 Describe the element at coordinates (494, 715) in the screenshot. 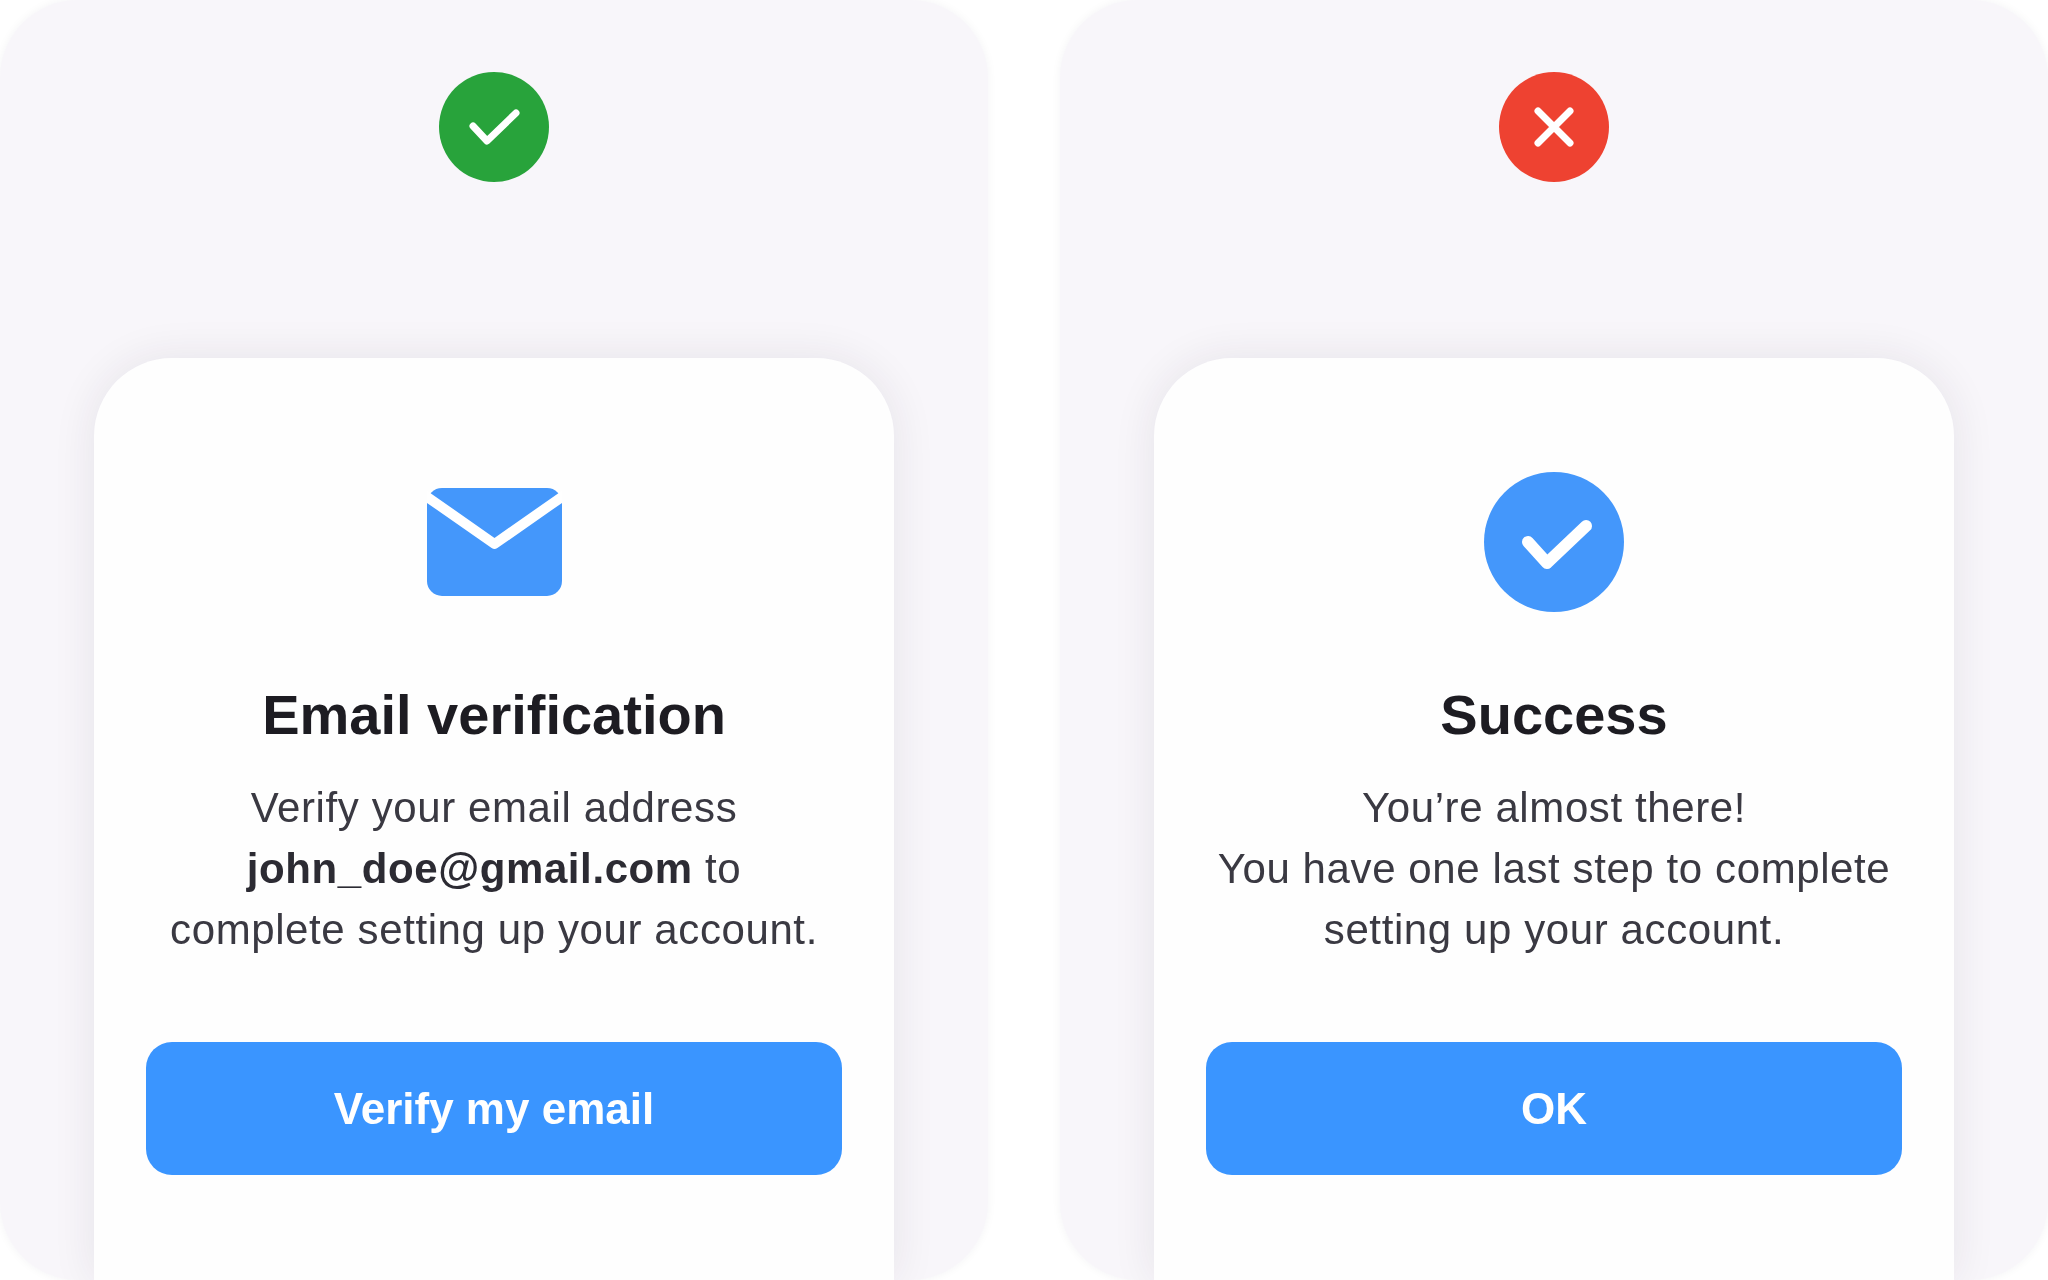

I see `dialog-title: Email verification` at that location.